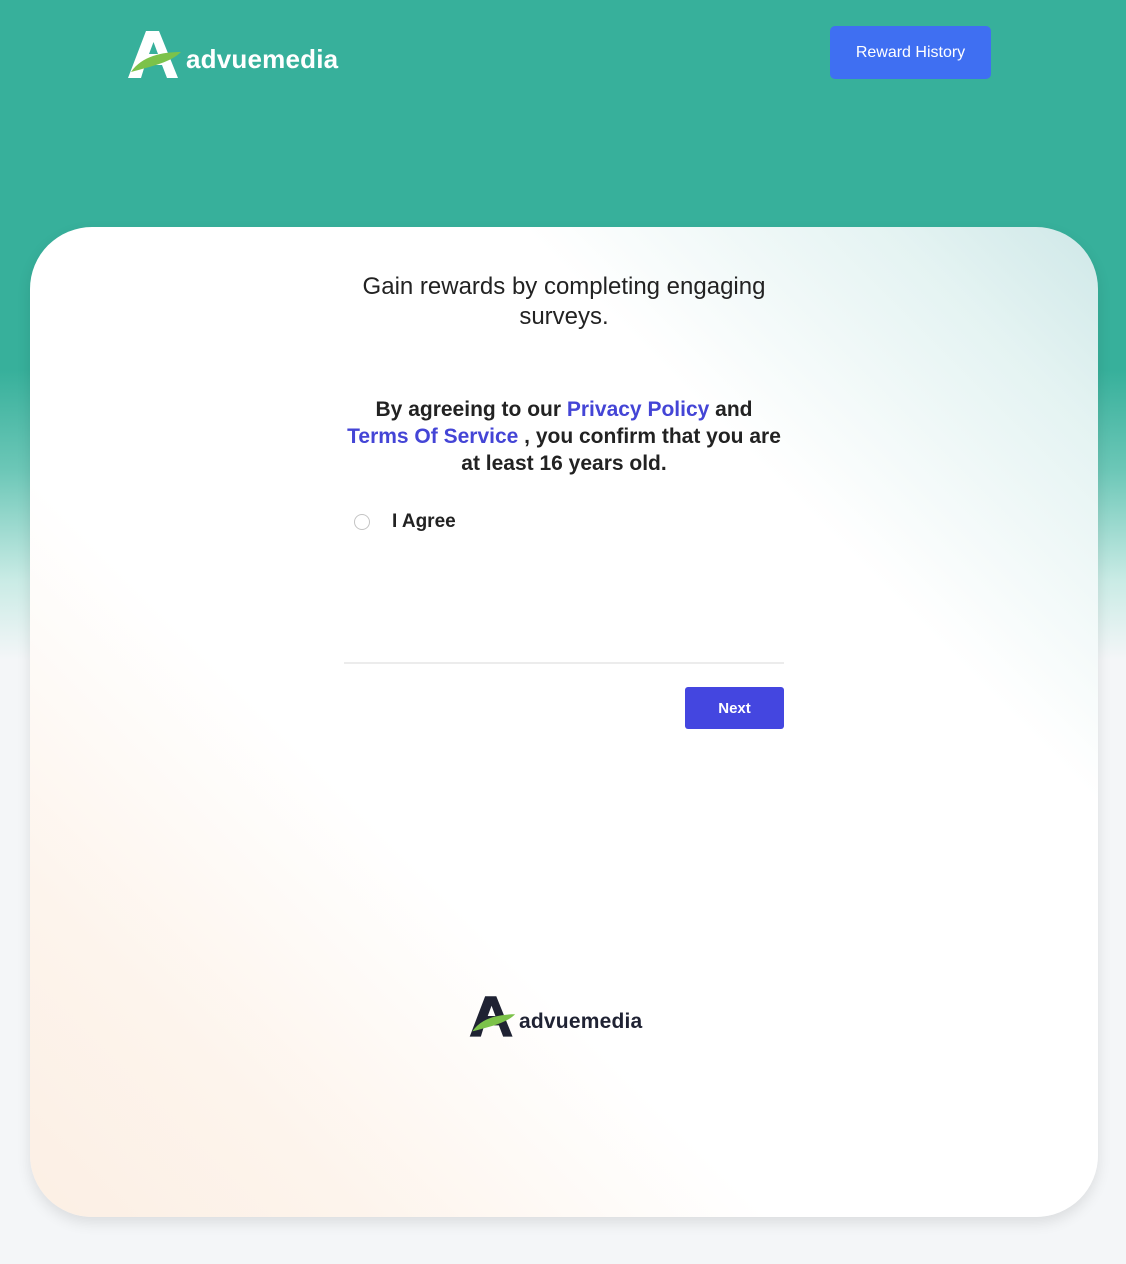 The height and width of the screenshot is (1264, 1126). Describe the element at coordinates (471, 409) in the screenshot. I see `consent-prefix: By agreeing to our` at that location.